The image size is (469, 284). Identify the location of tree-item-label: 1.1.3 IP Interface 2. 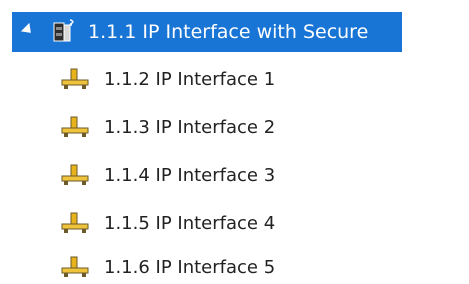
(190, 127).